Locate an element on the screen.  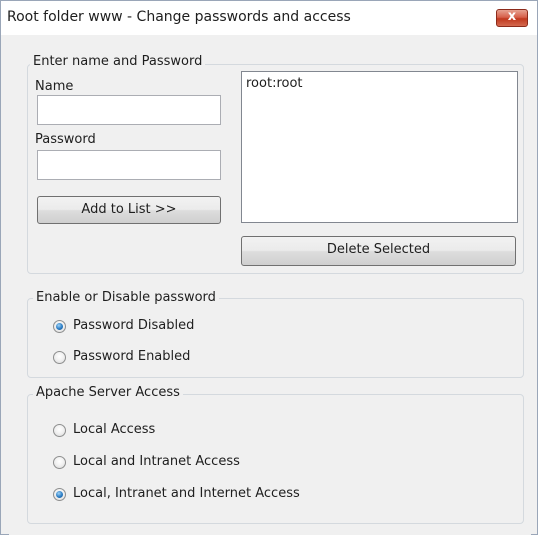
radio-local-intranet-internet-access: Local, Intranet and Internet Access is located at coordinates (213, 495).